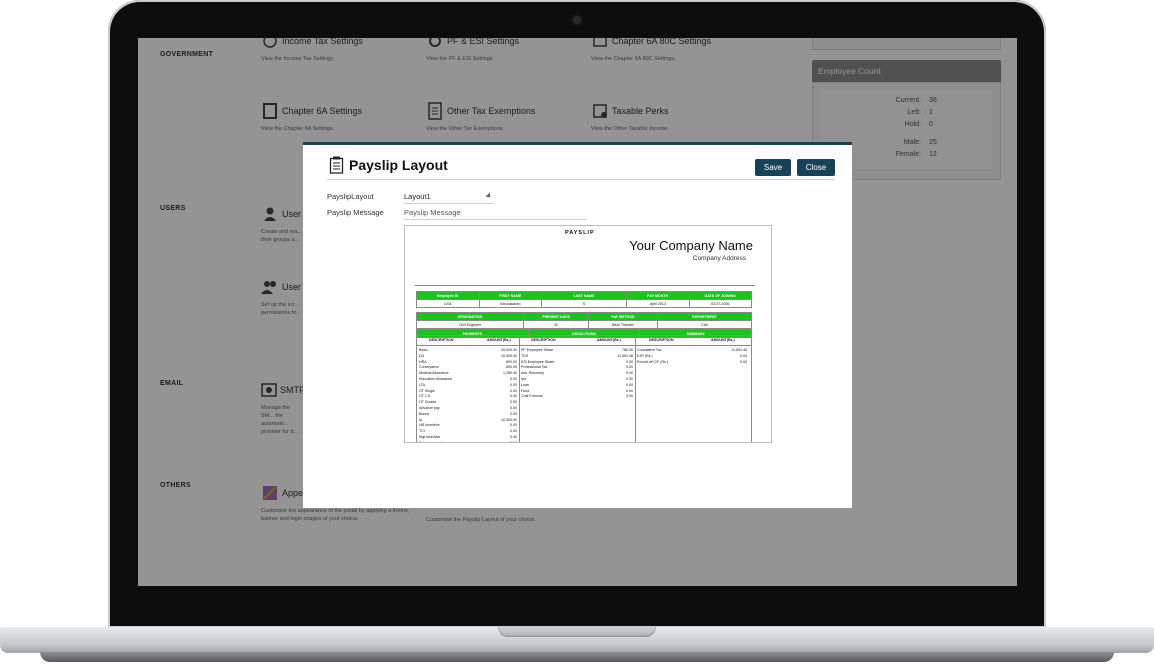 This screenshot has height=668, width=1154. I want to click on document-icon, so click(336, 167).